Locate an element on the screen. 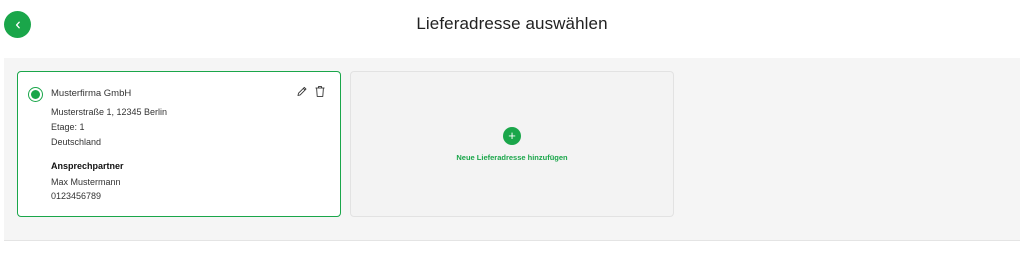  page-title: Lieferadresse auswählen is located at coordinates (512, 23).